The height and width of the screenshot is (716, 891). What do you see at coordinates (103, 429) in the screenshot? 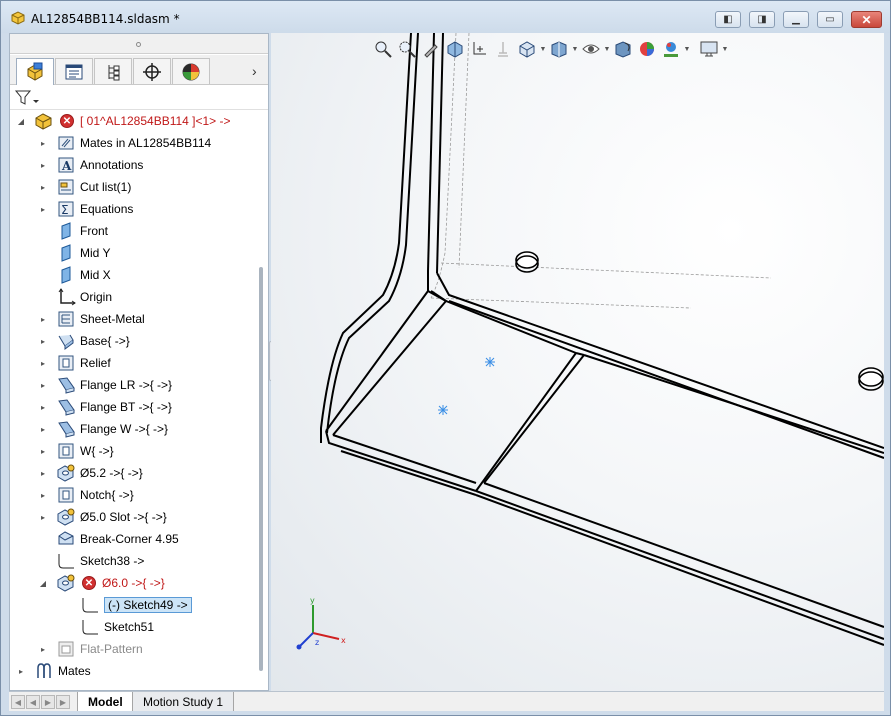
I see `tree-item-flange-w: ▸ Flange W ->{ ->}` at bounding box center [103, 429].